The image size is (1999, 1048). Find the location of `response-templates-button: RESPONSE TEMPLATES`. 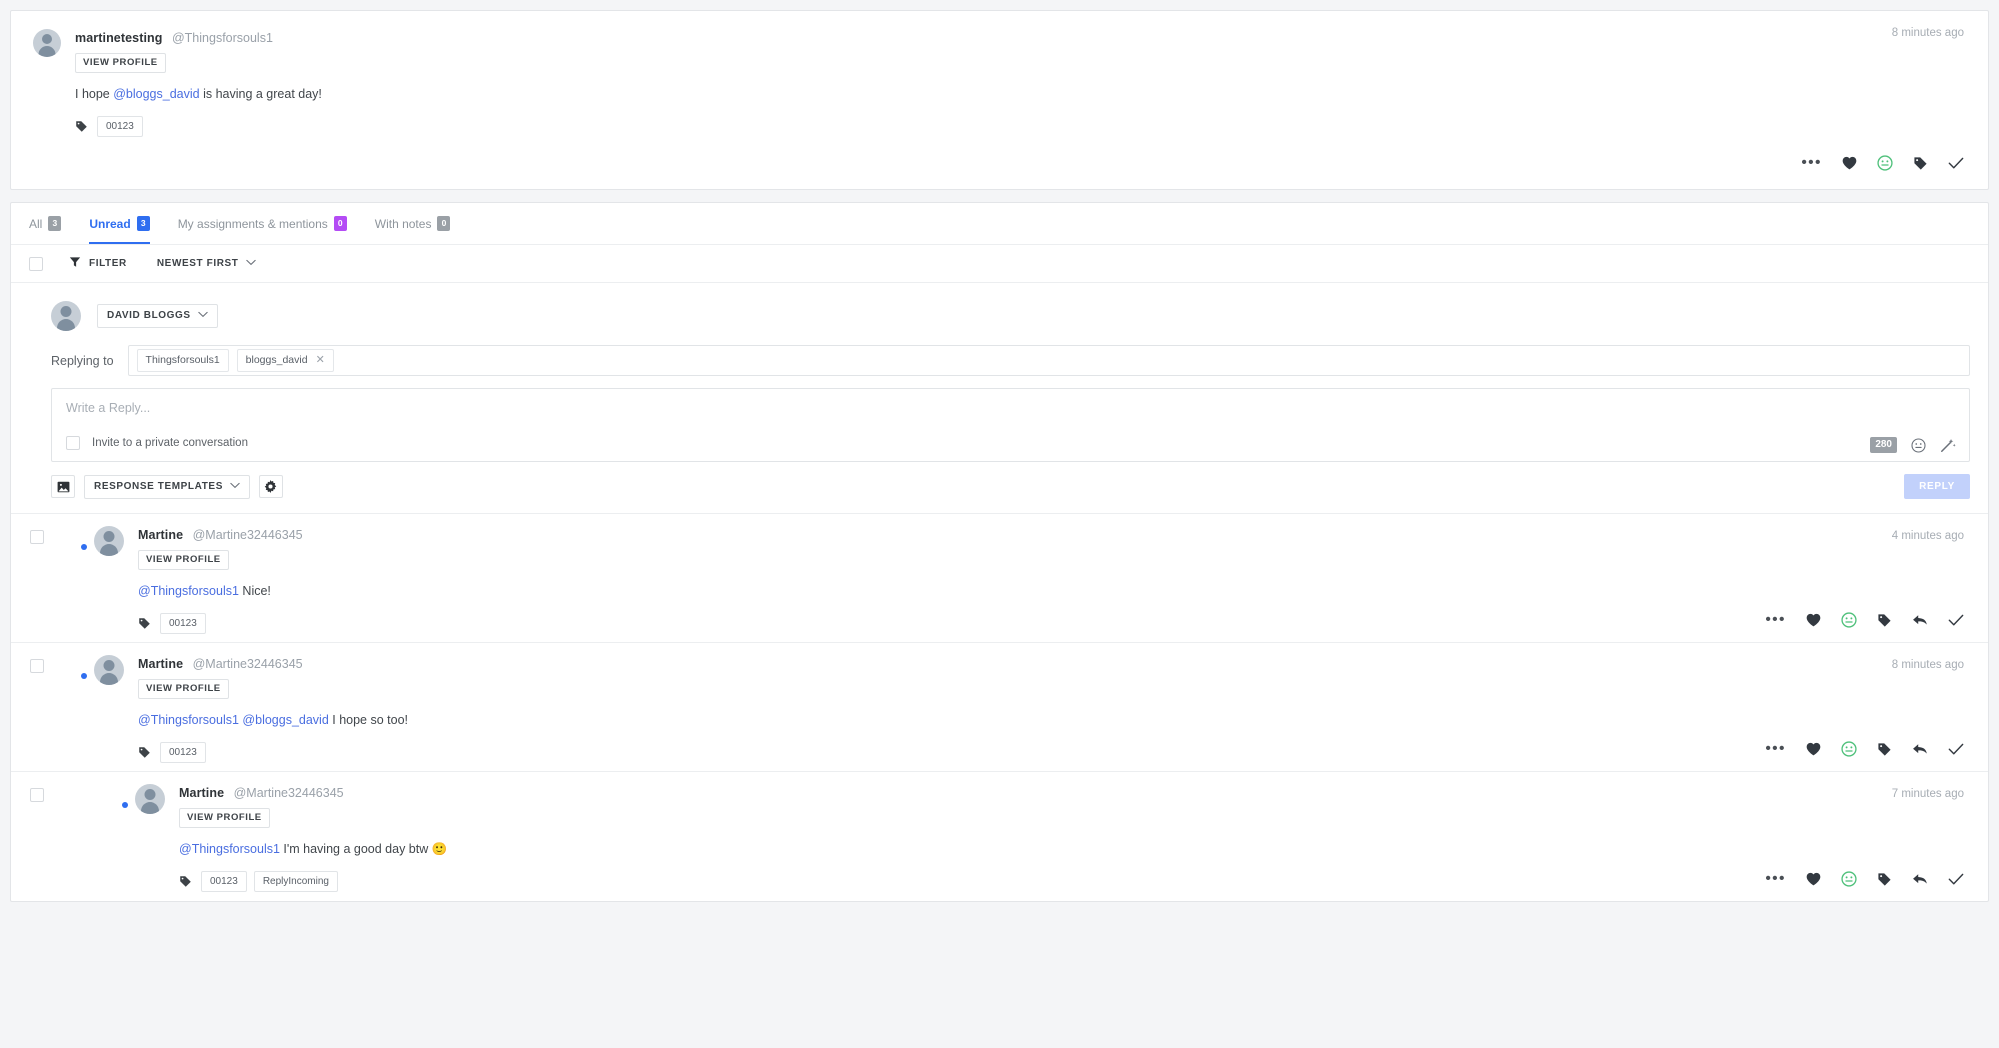

response-templates-button: RESPONSE TEMPLATES is located at coordinates (167, 486).